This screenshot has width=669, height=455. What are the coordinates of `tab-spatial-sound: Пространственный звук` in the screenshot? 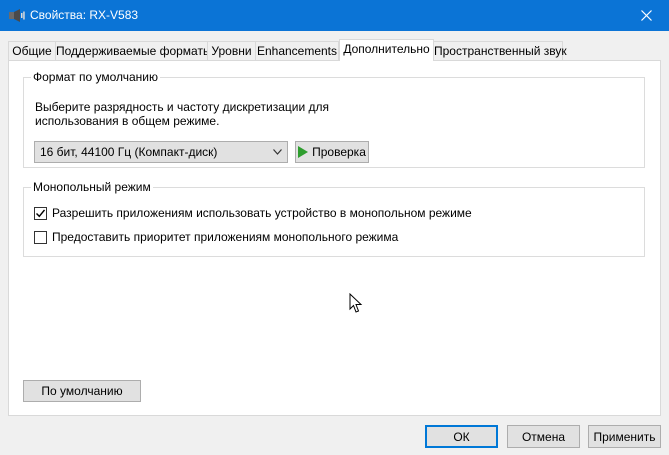 It's located at (500, 50).